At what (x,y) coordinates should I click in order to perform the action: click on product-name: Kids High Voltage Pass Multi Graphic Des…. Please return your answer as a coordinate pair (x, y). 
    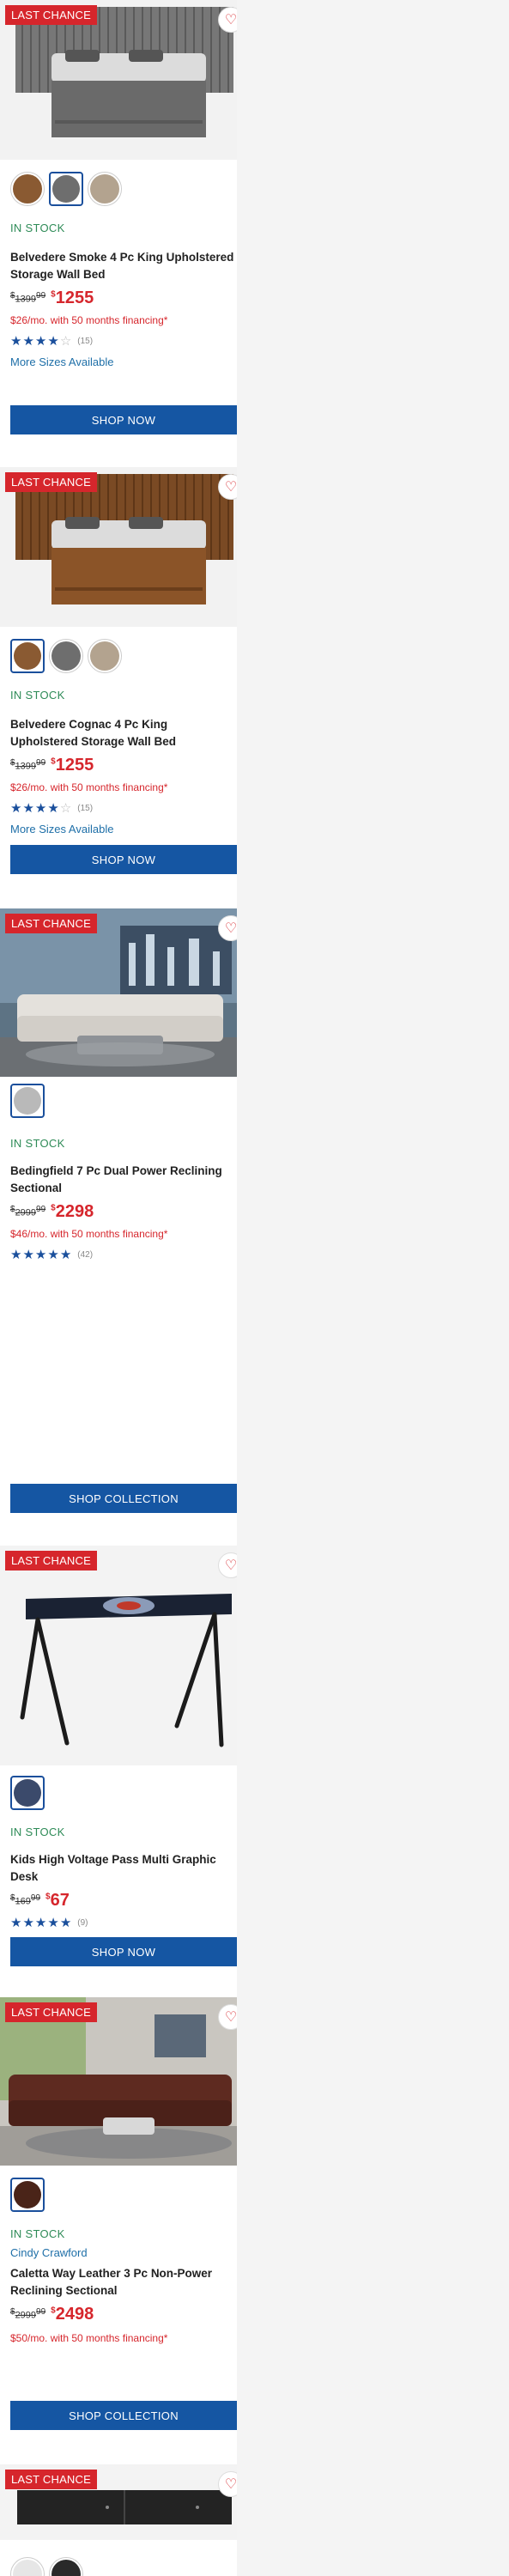
    Looking at the image, I should click on (122, 1868).